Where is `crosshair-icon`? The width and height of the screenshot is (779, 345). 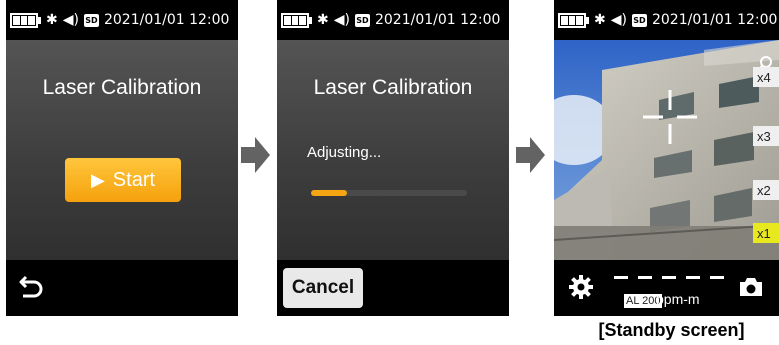
crosshair-icon is located at coordinates (670, 117).